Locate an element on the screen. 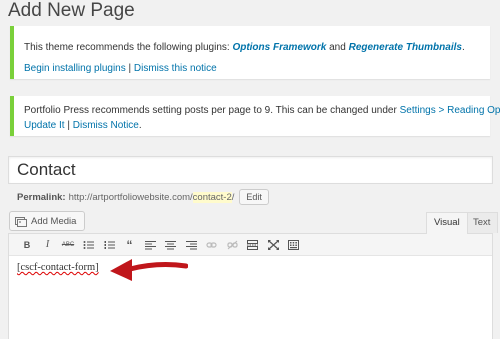 This screenshot has width=500, height=339. insert-link-icon is located at coordinates (212, 245).